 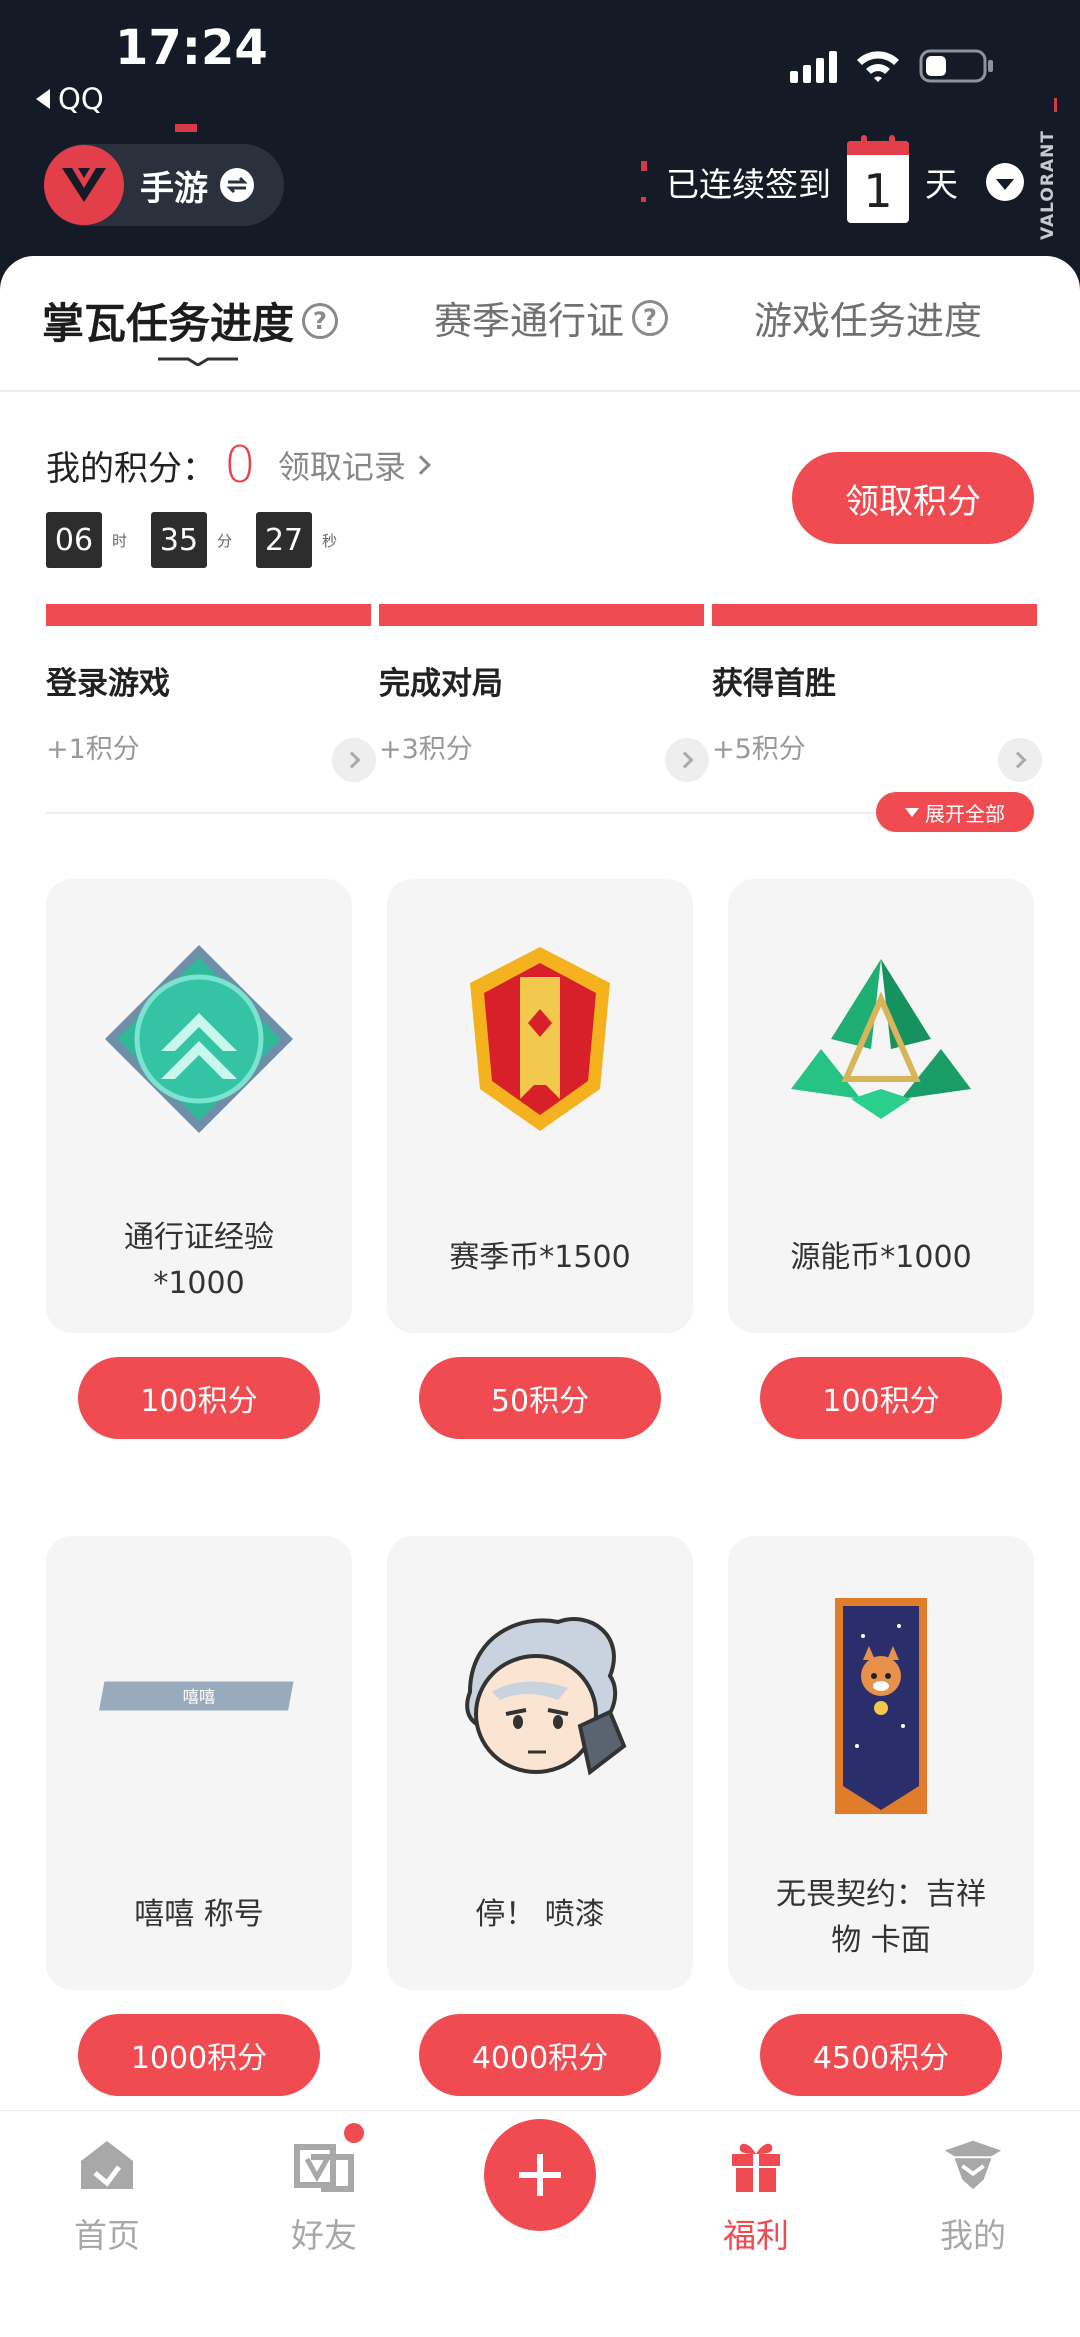 What do you see at coordinates (544, 720) in the screenshot?
I see `task-finish-match: 完成对局 +3积分` at bounding box center [544, 720].